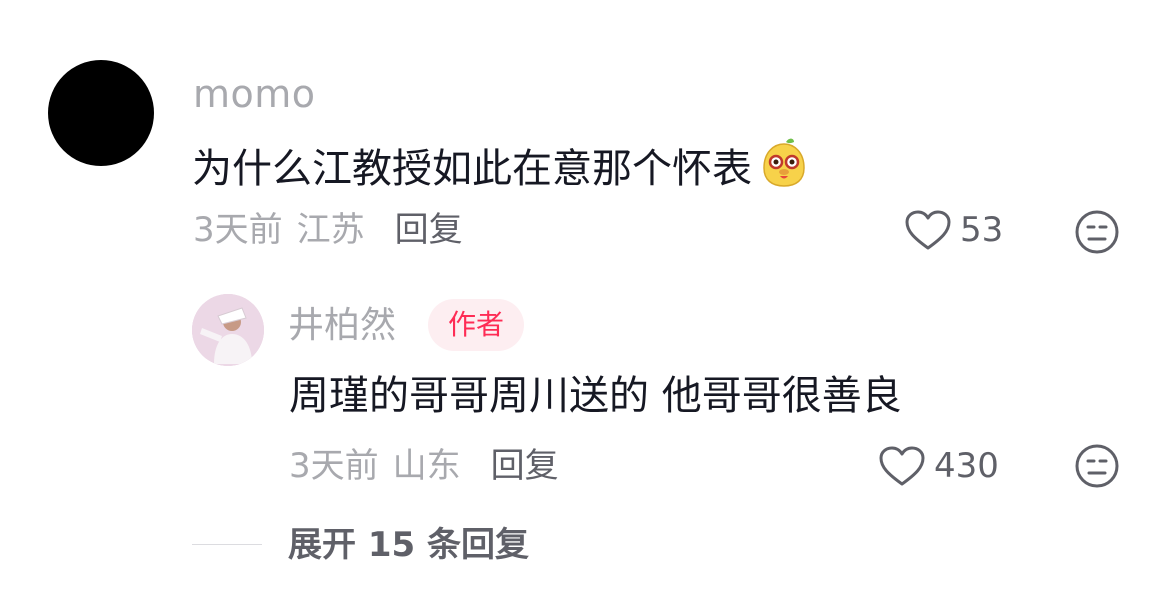 The width and height of the screenshot is (1170, 593). I want to click on reply-like-button: 430, so click(938, 466).